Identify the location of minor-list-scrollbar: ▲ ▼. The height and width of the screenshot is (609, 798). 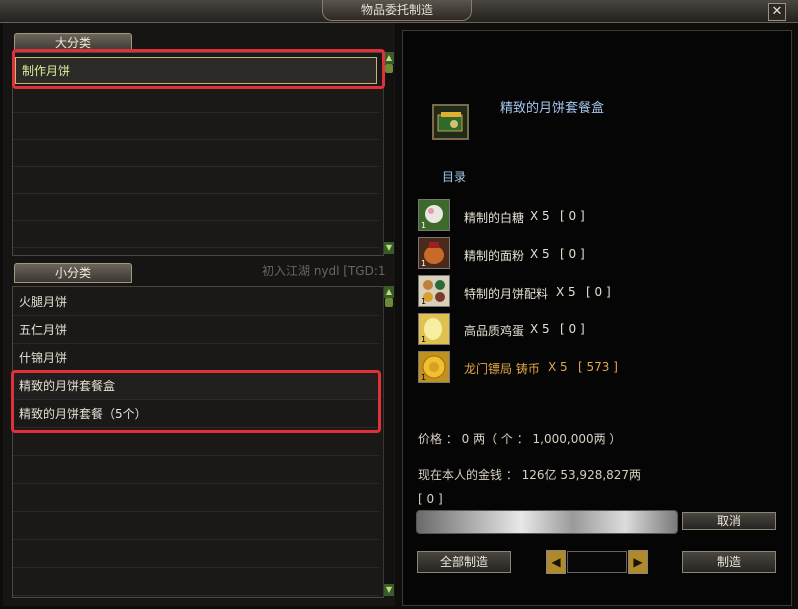
(388, 441).